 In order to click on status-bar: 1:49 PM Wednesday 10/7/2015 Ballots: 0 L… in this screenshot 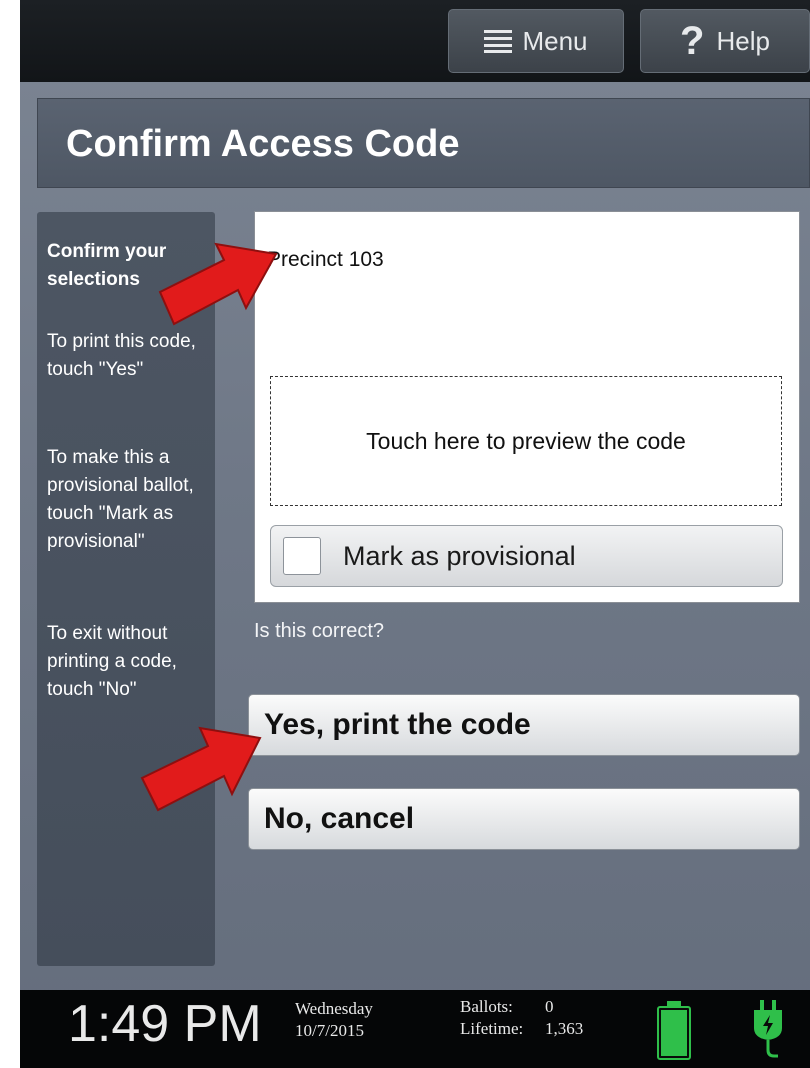, I will do `click(415, 1029)`.